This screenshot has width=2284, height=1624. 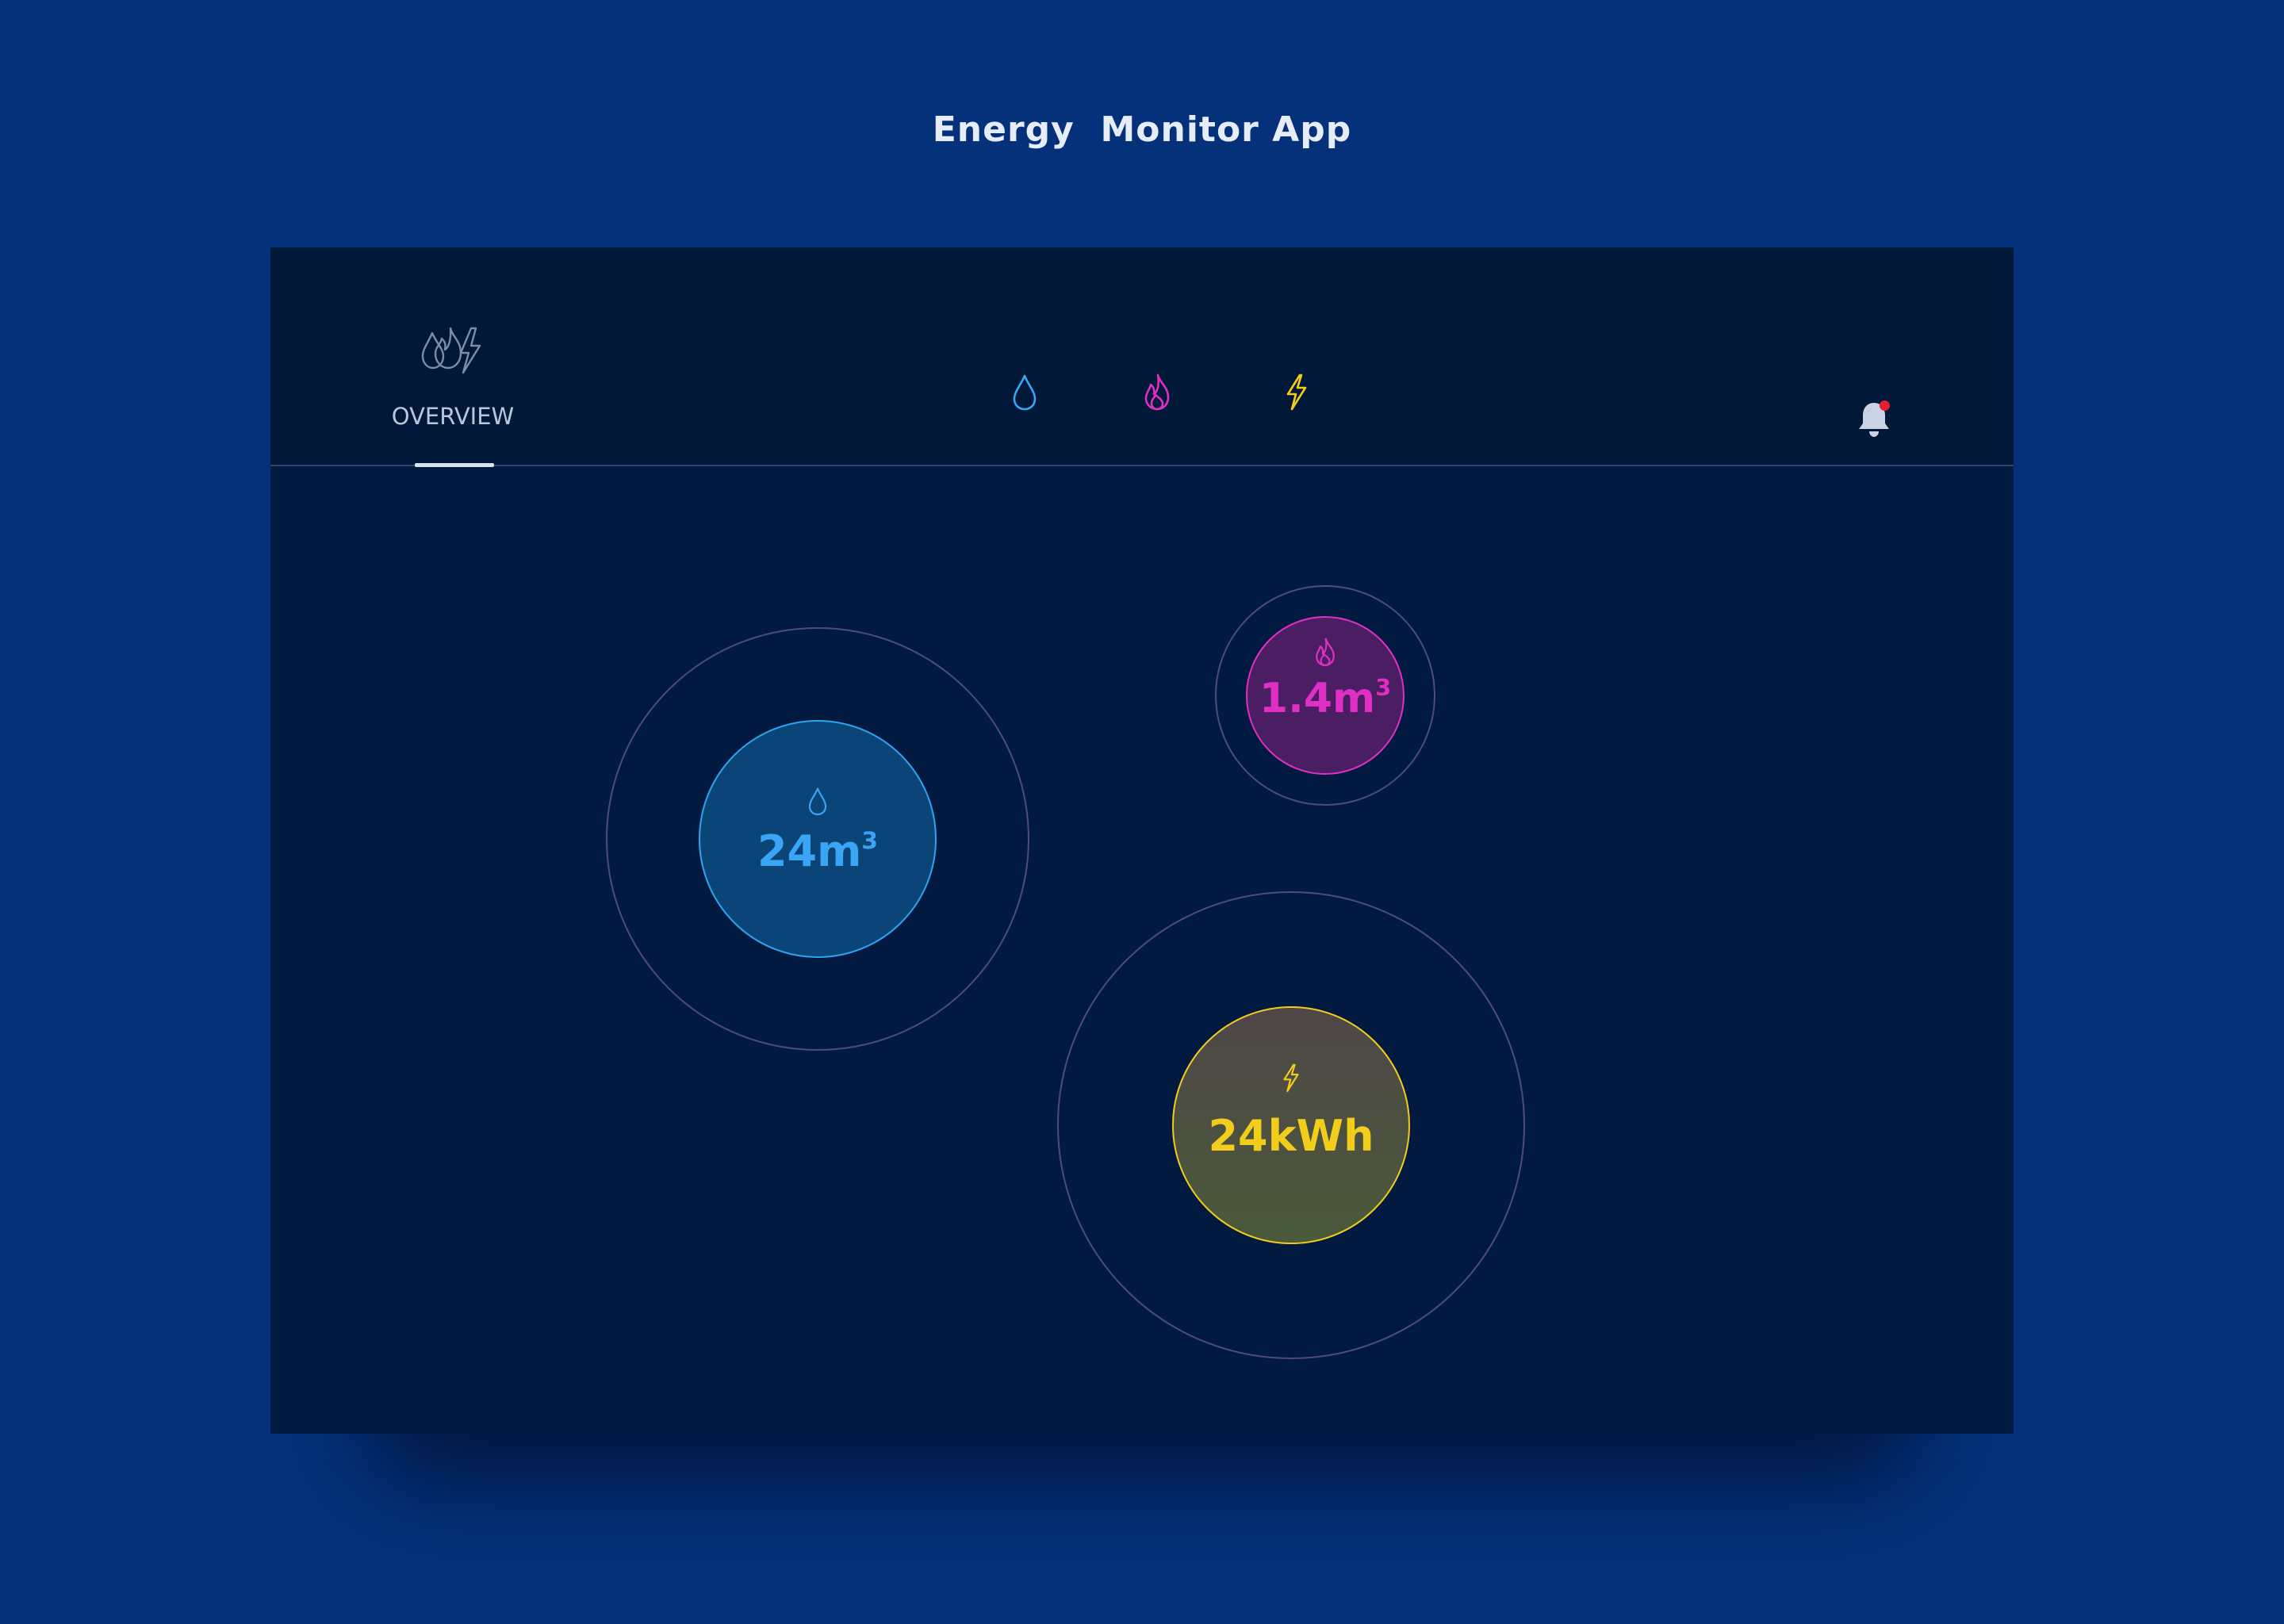 I want to click on electricity-usage-bubble: 24kWh, so click(x=1291, y=1125).